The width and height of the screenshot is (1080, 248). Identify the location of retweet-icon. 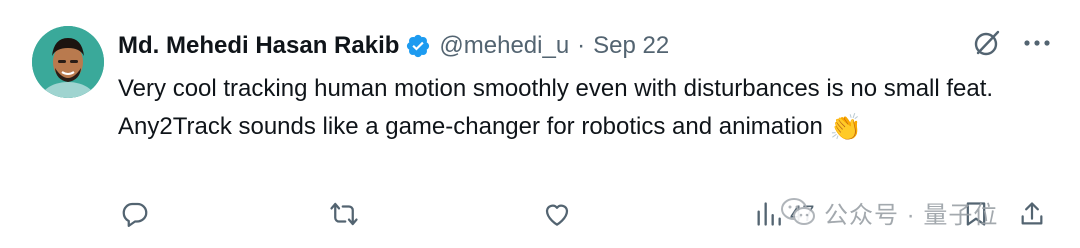
(344, 214).